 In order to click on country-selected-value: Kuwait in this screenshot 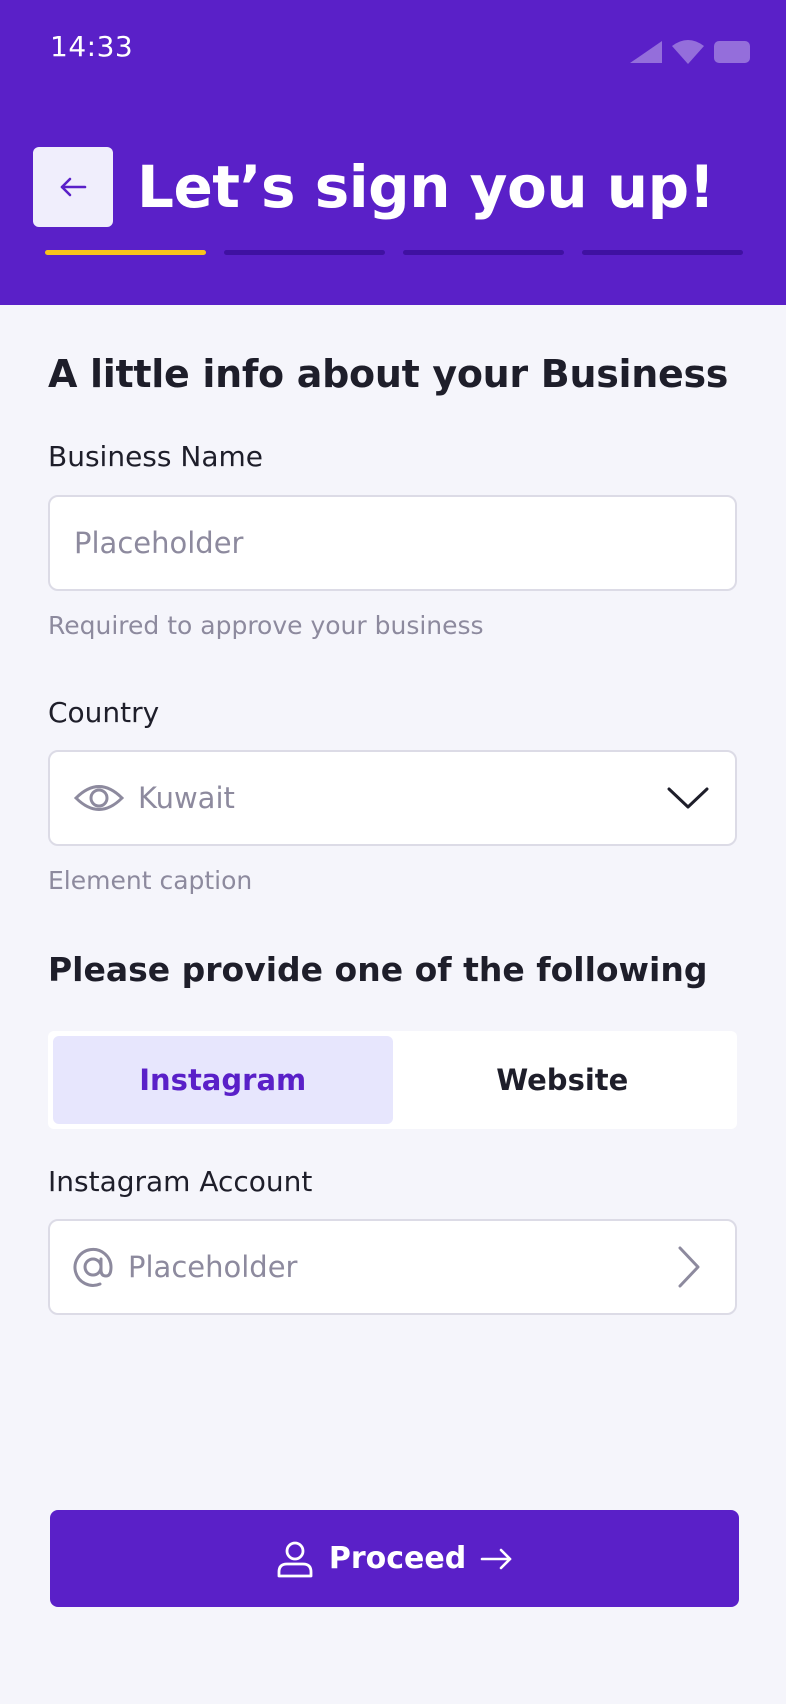, I will do `click(186, 798)`.